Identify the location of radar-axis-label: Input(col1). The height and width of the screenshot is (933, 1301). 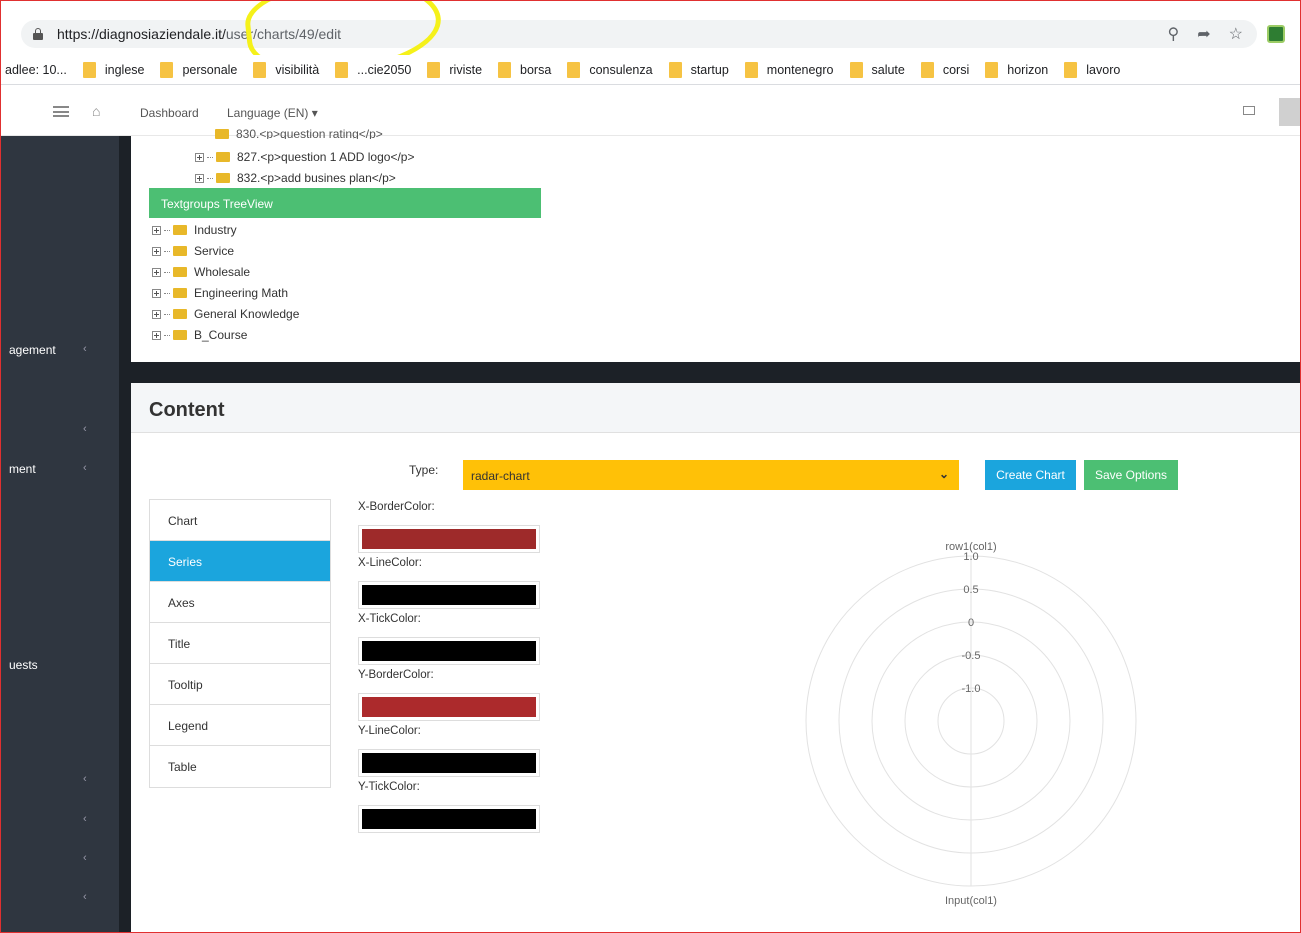
(971, 901).